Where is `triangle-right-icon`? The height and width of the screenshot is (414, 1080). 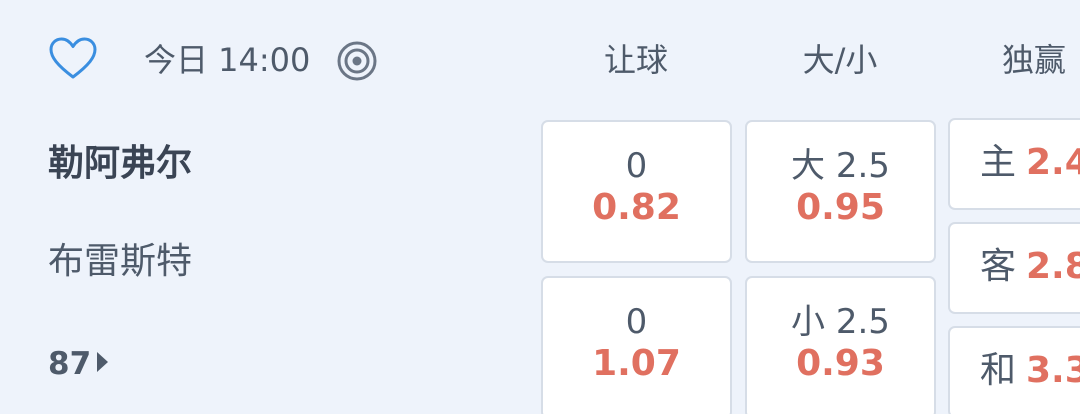 triangle-right-icon is located at coordinates (103, 362).